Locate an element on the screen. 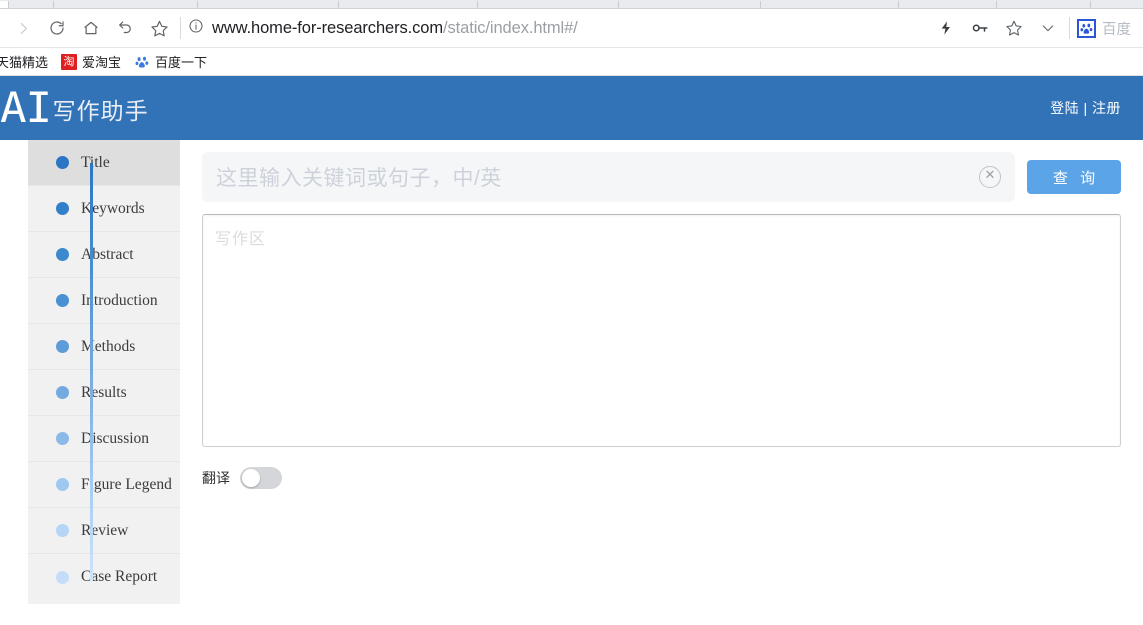 The width and height of the screenshot is (1143, 625). browser-tab-strip is located at coordinates (571, 4).